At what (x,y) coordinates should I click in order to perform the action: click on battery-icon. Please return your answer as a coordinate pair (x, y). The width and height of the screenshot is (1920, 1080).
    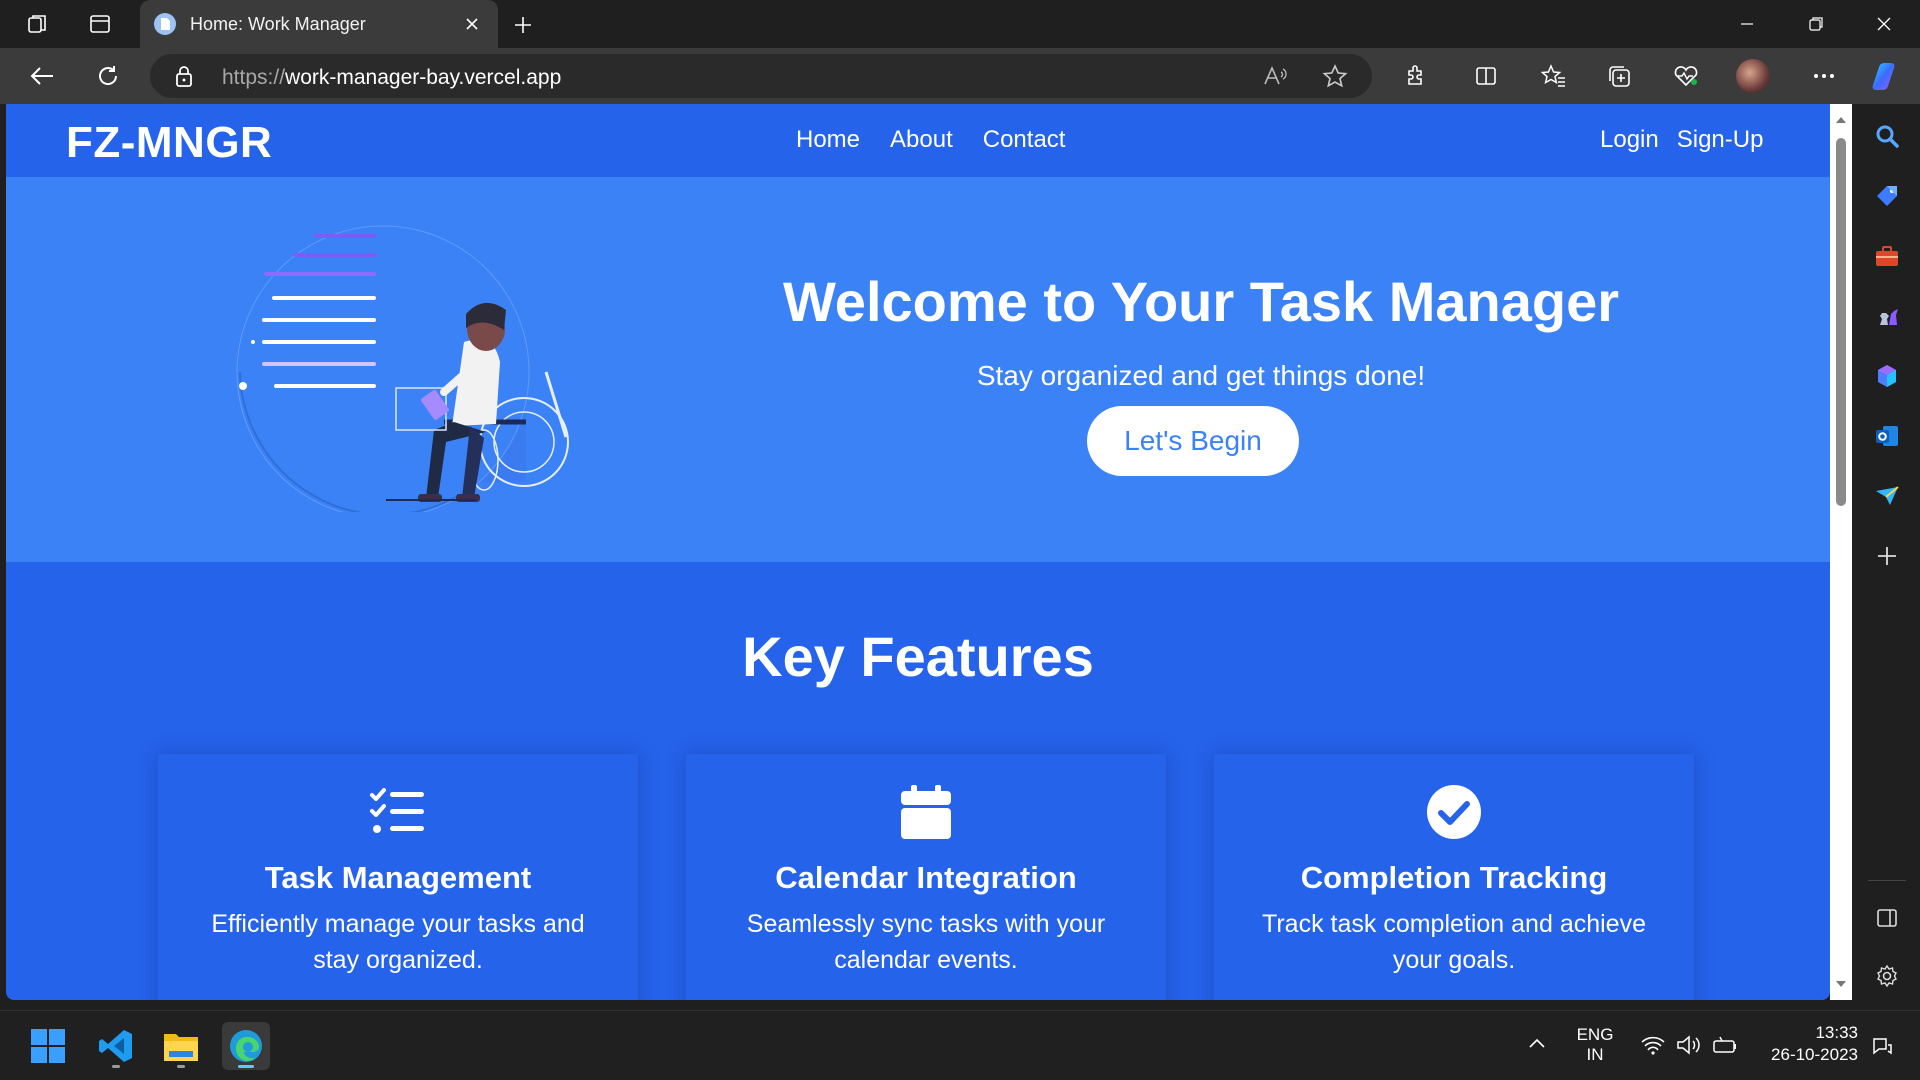
    Looking at the image, I should click on (1725, 1045).